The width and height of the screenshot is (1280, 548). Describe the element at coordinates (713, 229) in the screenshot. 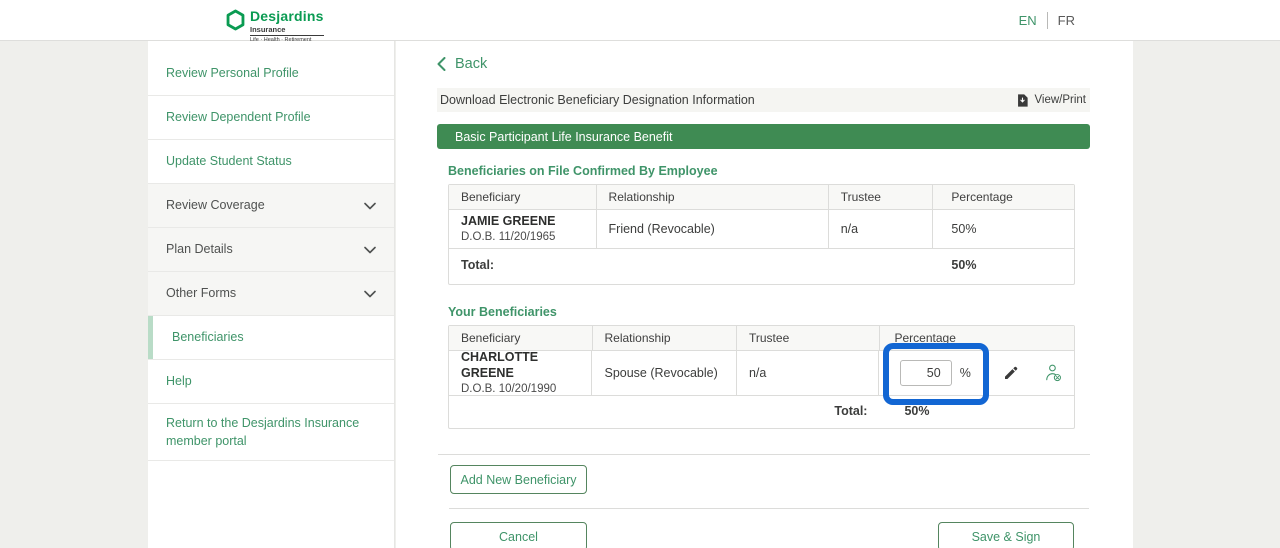

I see `beneficiary-relationship: Friend (Revocable)` at that location.